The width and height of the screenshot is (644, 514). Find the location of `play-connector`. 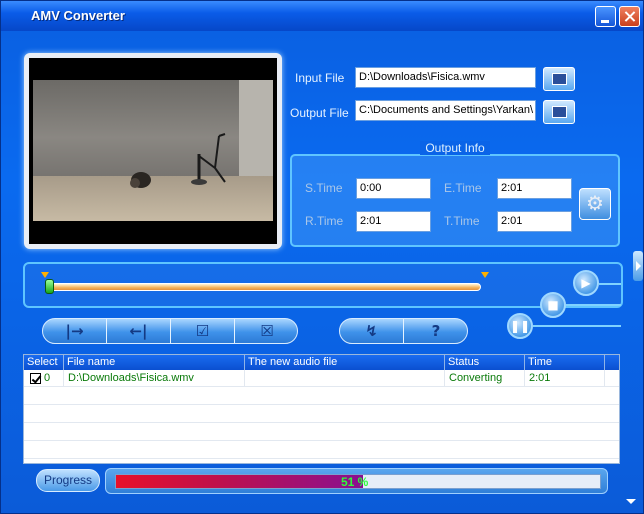

play-connector is located at coordinates (610, 284).